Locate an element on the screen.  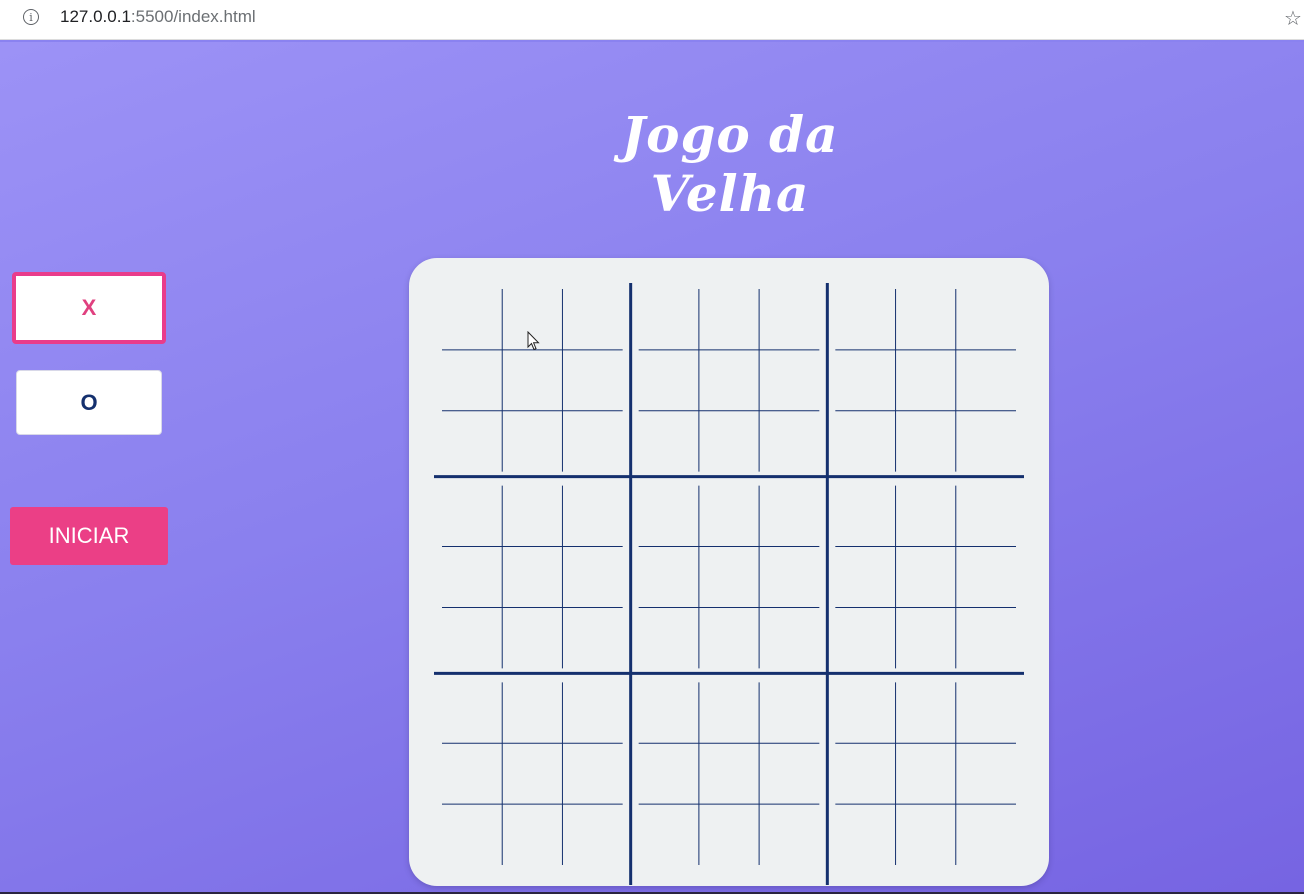
choose-x-label: X is located at coordinates (89, 307).